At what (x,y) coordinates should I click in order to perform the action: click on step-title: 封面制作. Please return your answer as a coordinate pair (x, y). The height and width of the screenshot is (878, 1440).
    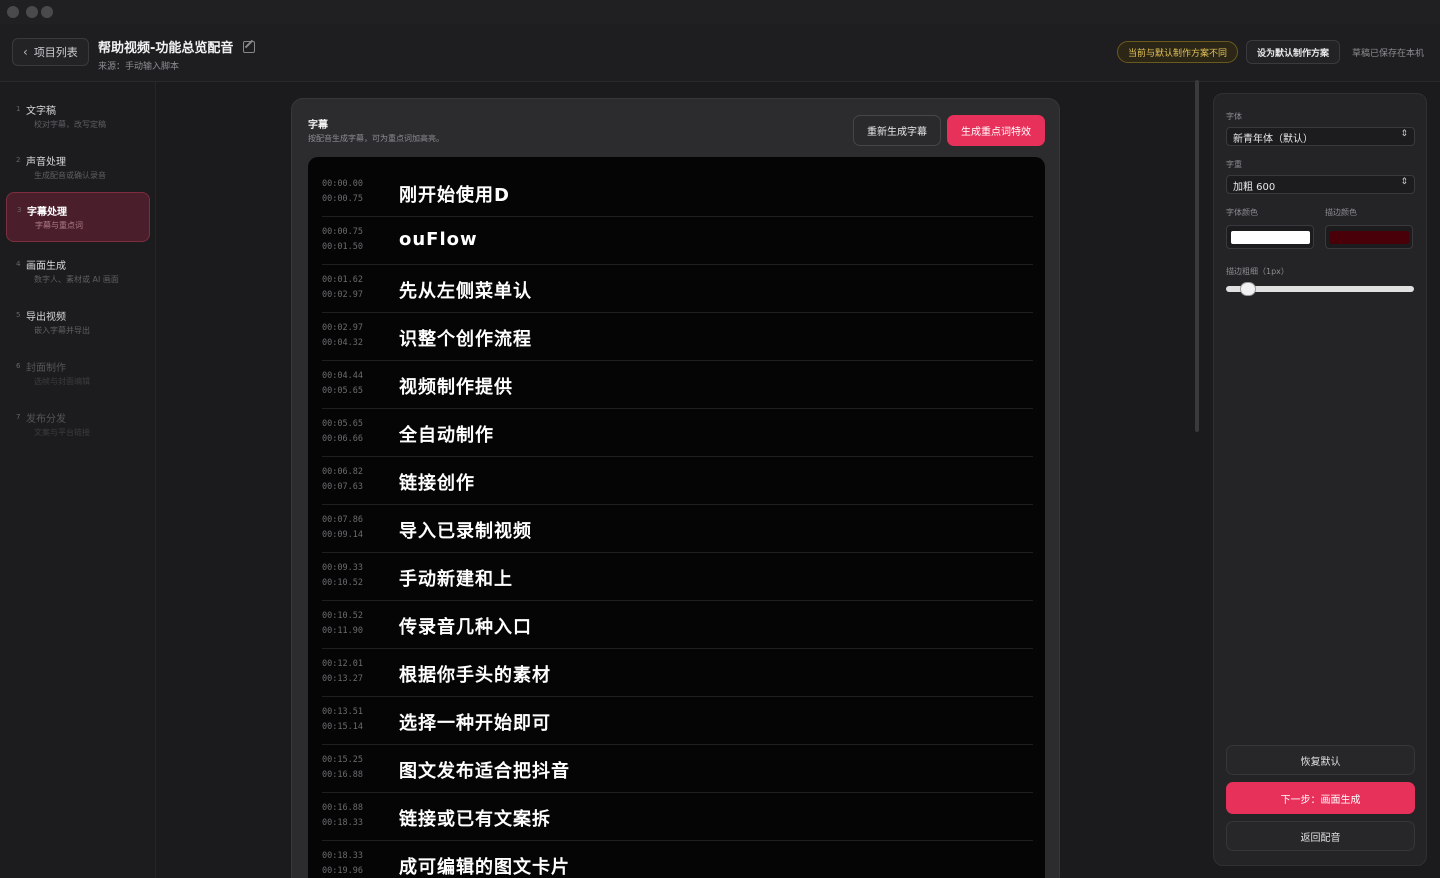
    Looking at the image, I should click on (46, 368).